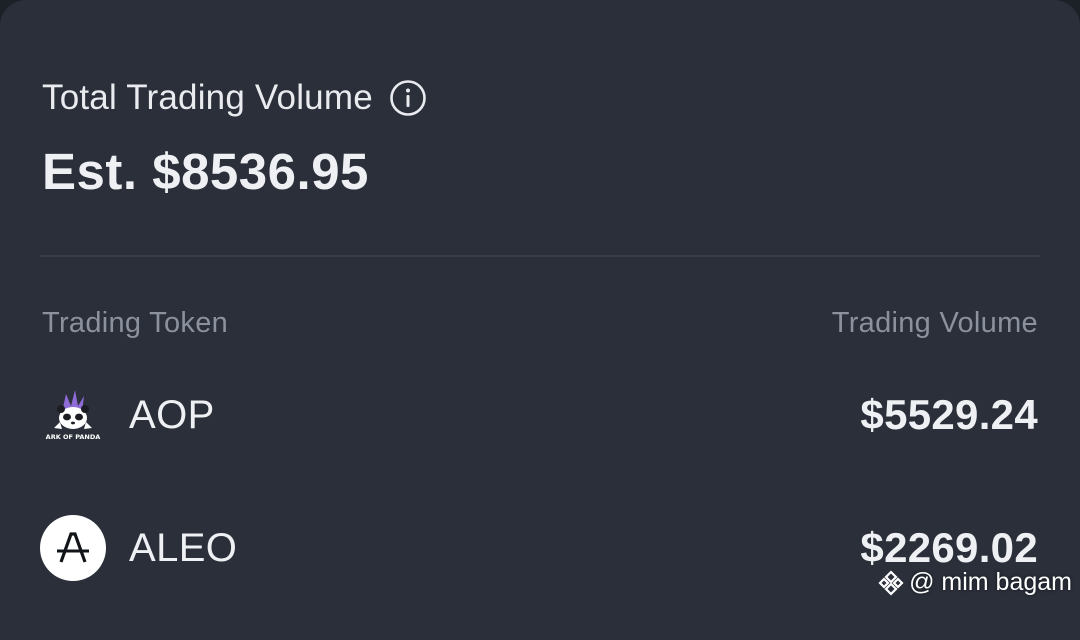 The width and height of the screenshot is (1080, 640). What do you see at coordinates (949, 548) in the screenshot?
I see `token-volume: $2269.02` at bounding box center [949, 548].